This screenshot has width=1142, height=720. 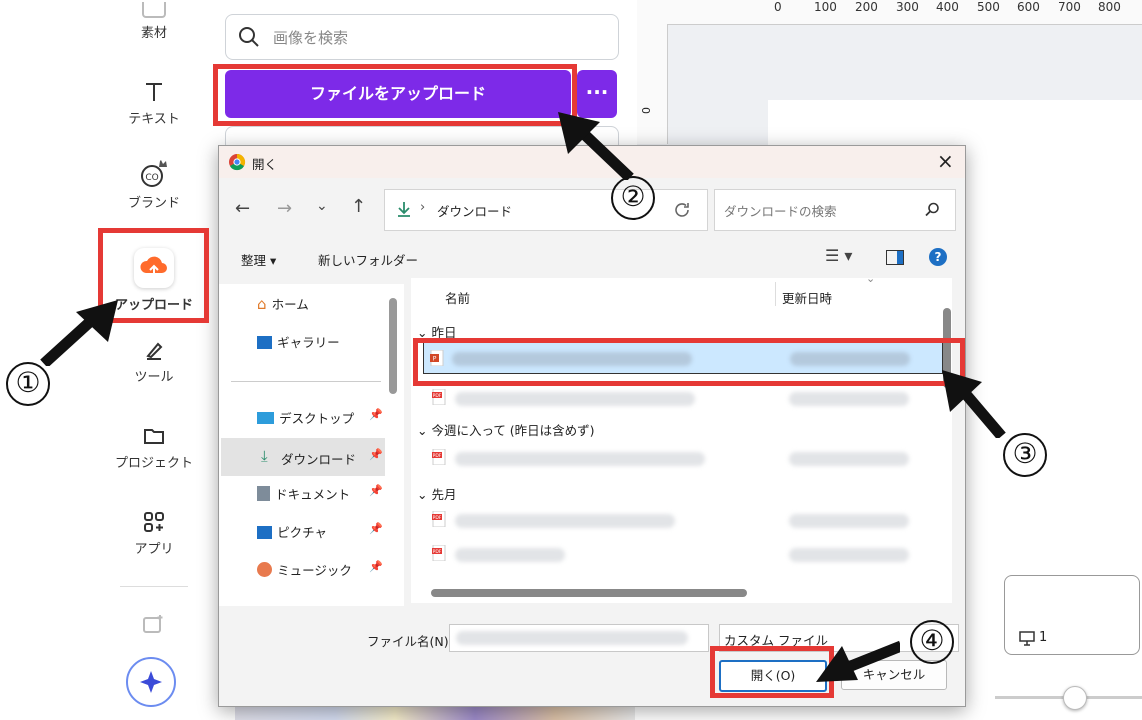 What do you see at coordinates (358, 206) in the screenshot?
I see `up-arrow-icon: ↑` at bounding box center [358, 206].